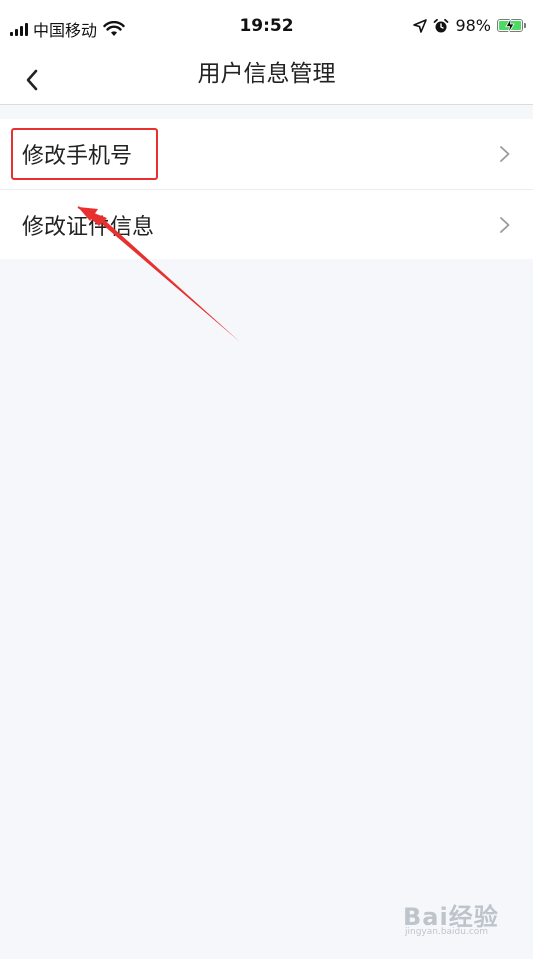 This screenshot has width=533, height=959. What do you see at coordinates (266, 154) in the screenshot?
I see `list-item-change-phone: 修改手机号` at bounding box center [266, 154].